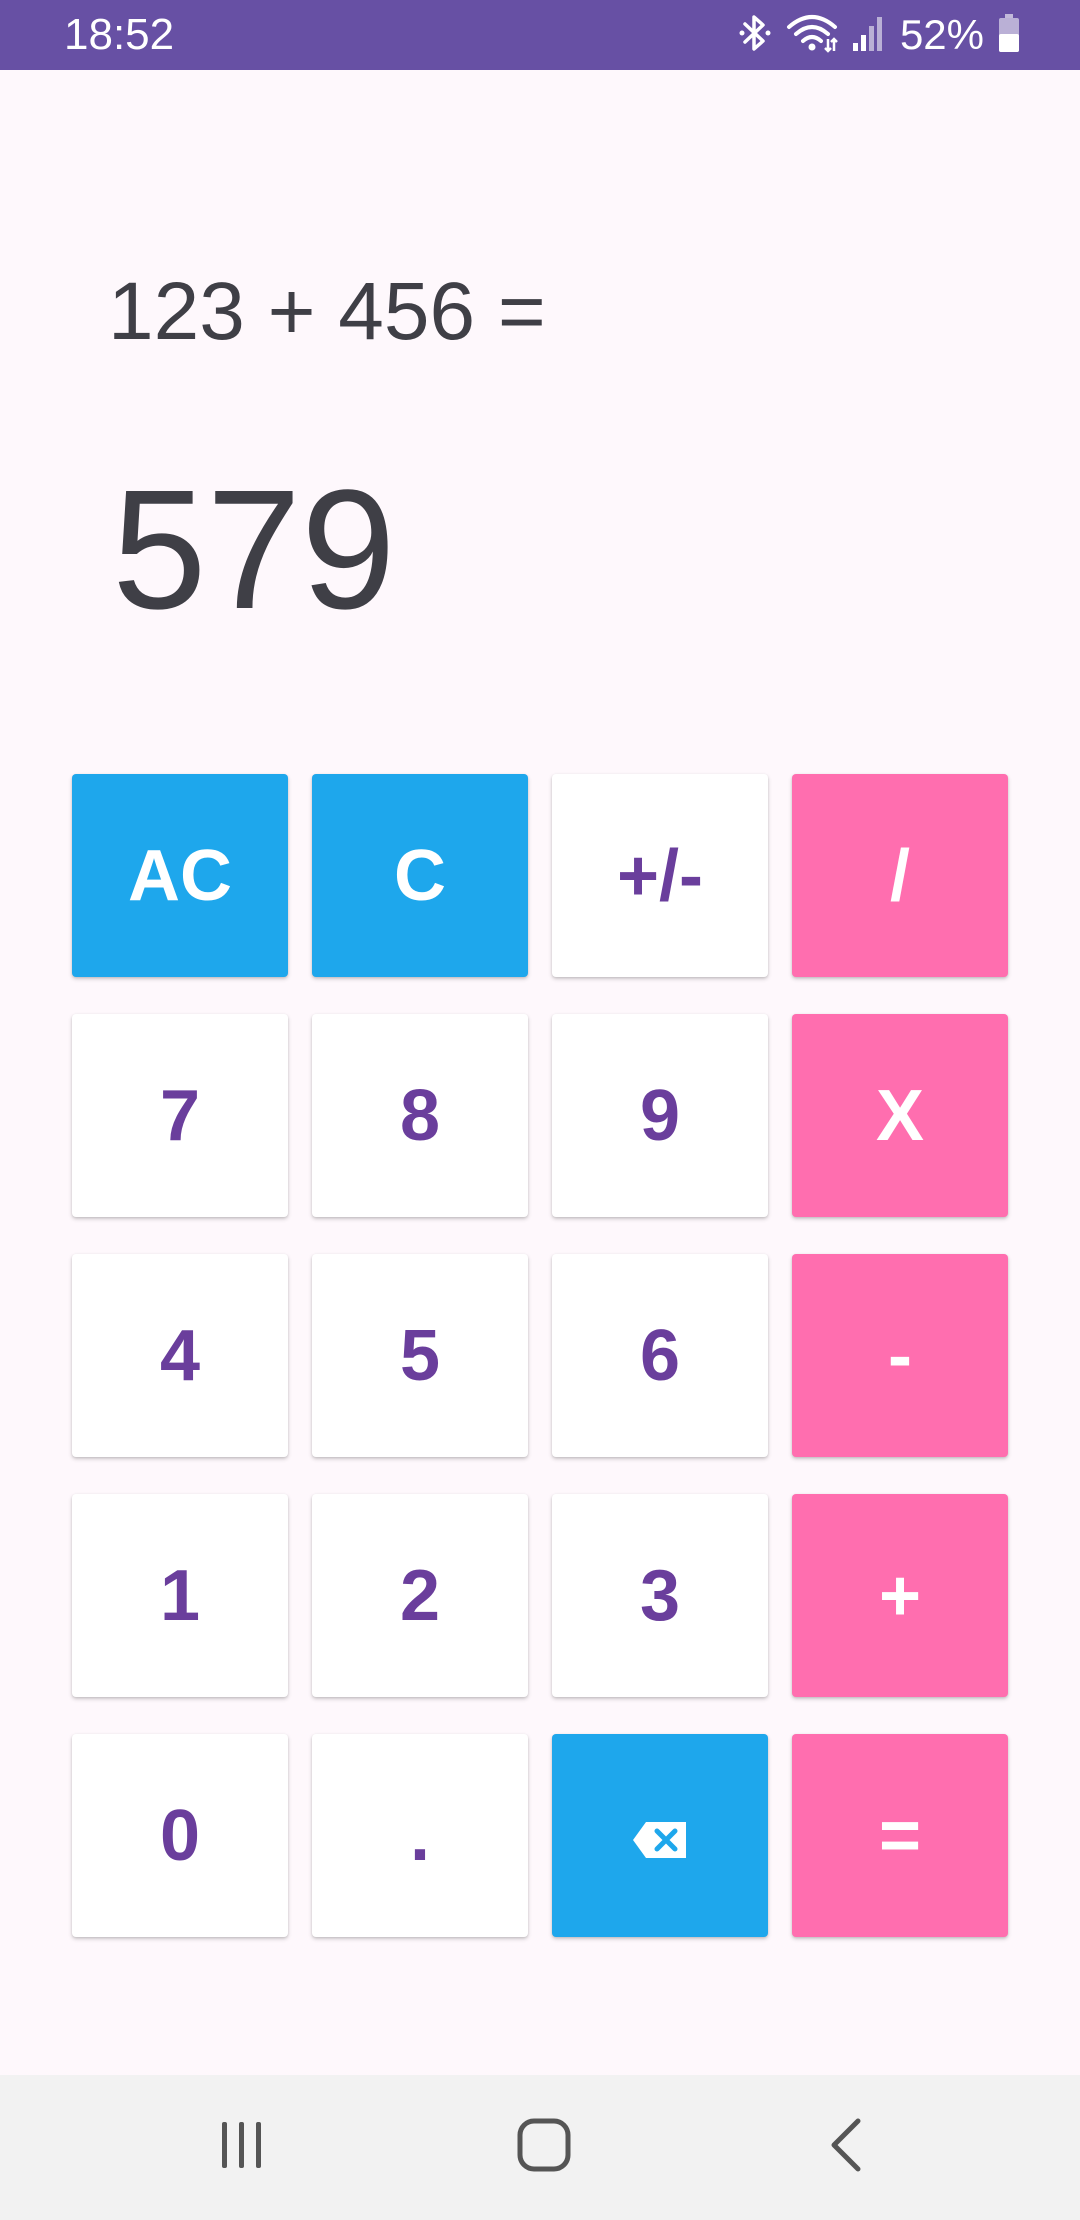  What do you see at coordinates (900, 1355) in the screenshot?
I see `subtract-button: -` at bounding box center [900, 1355].